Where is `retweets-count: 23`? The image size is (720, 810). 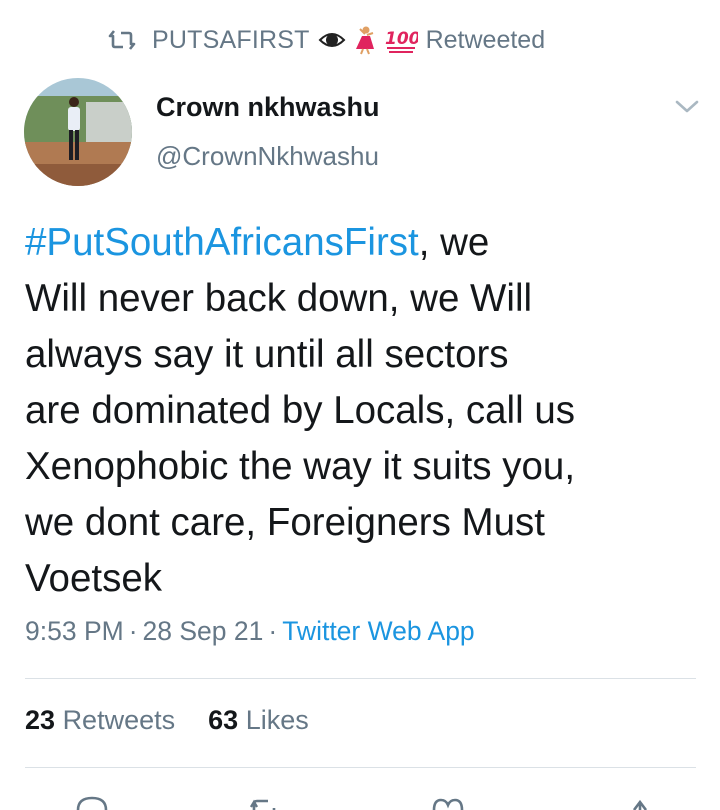 retweets-count: 23 is located at coordinates (40, 720).